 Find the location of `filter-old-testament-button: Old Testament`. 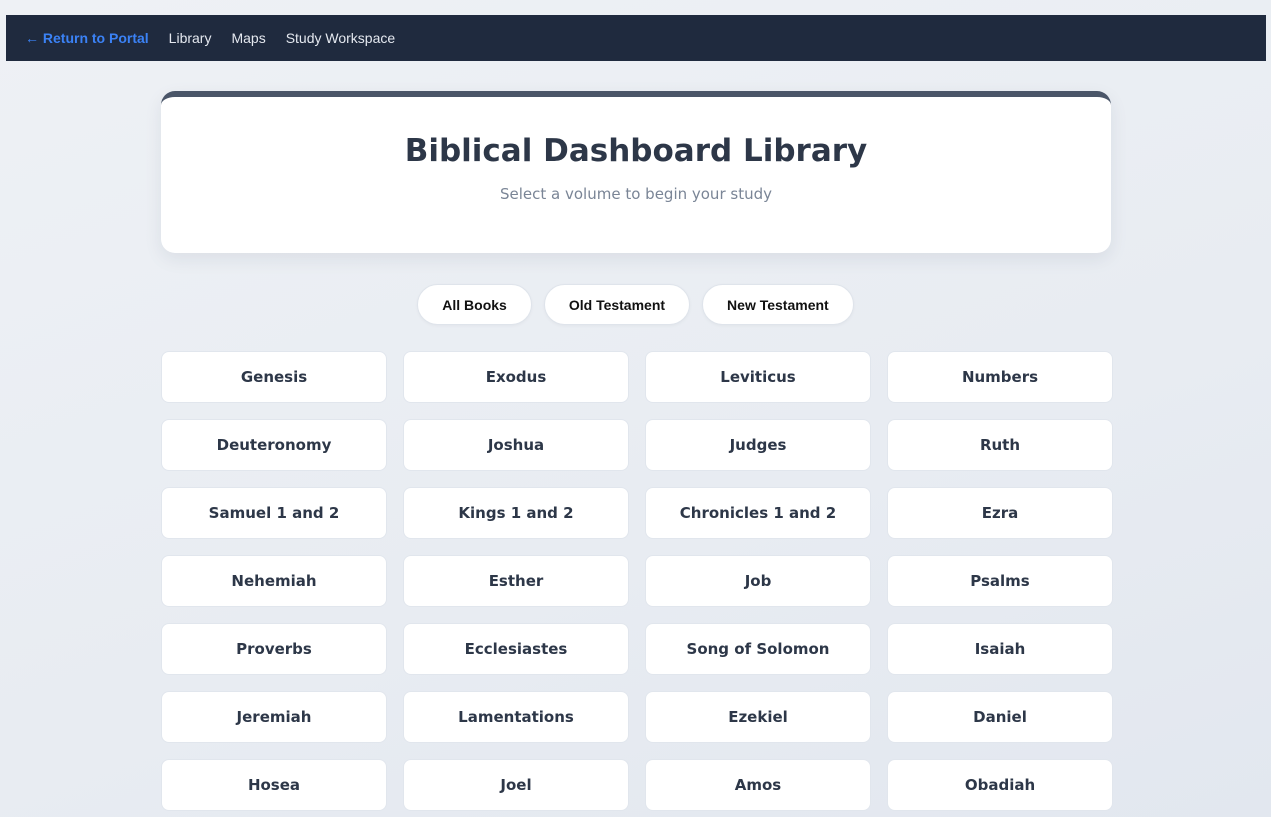

filter-old-testament-button: Old Testament is located at coordinates (617, 304).